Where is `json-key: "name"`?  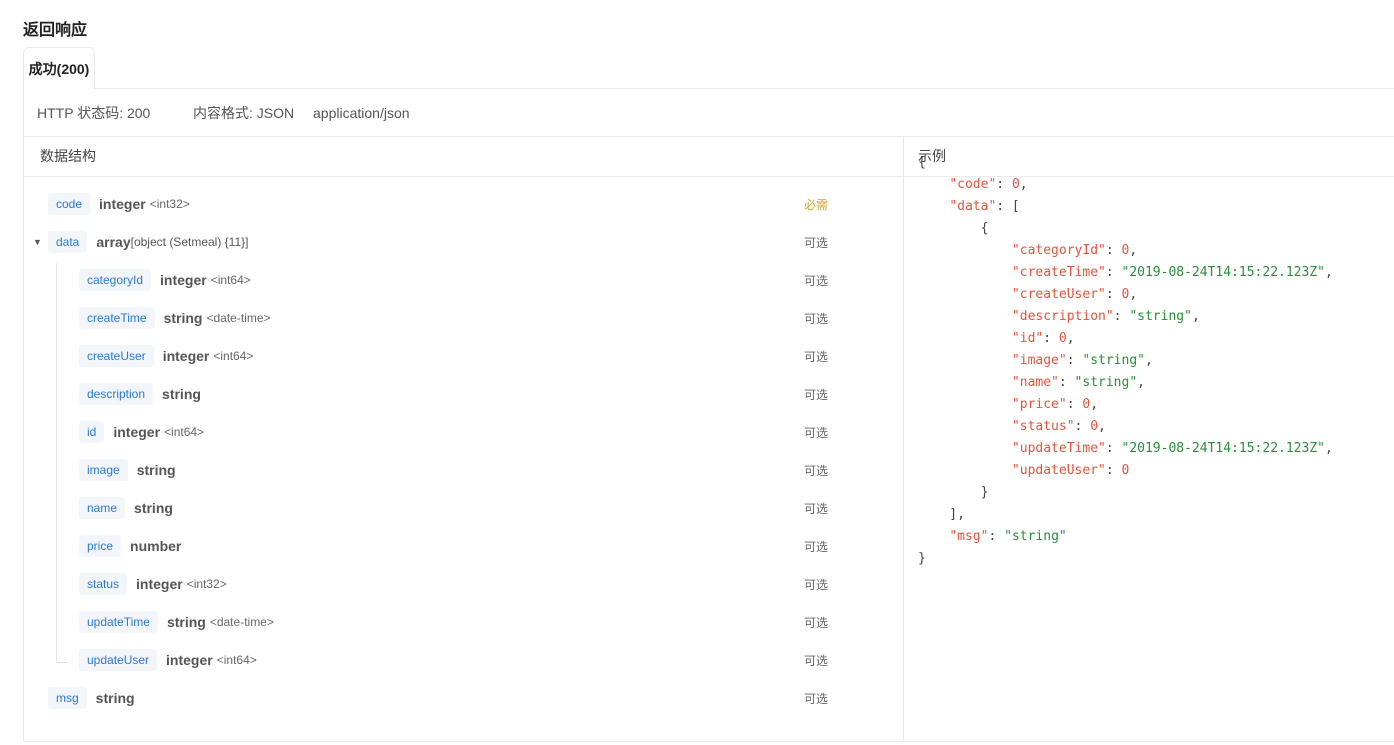 json-key: "name" is located at coordinates (1035, 382).